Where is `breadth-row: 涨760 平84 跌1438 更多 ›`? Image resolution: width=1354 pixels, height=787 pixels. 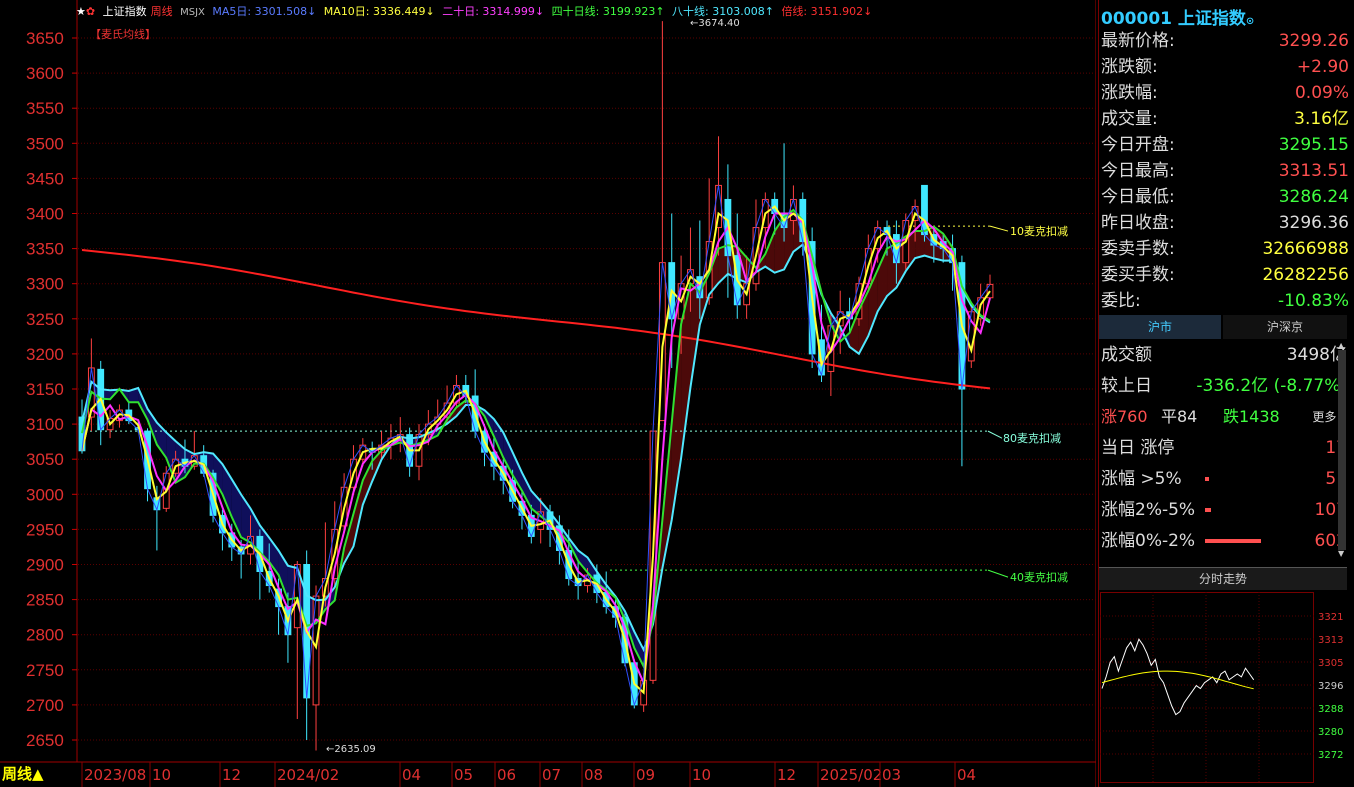 breadth-row: 涨760 平84 跌1438 更多 › is located at coordinates (1224, 417).